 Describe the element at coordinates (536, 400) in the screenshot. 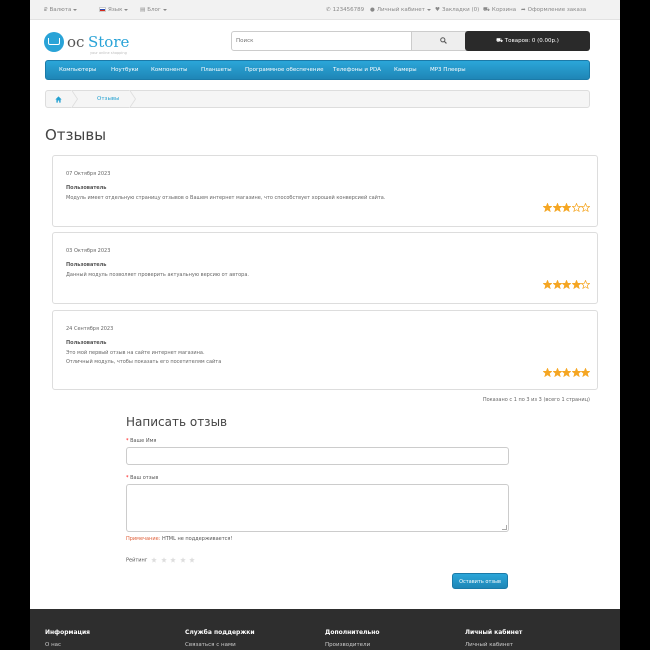

I see `pagination-summary: Показано с 1 по 3 из 3 (всего 1 страниц)` at that location.